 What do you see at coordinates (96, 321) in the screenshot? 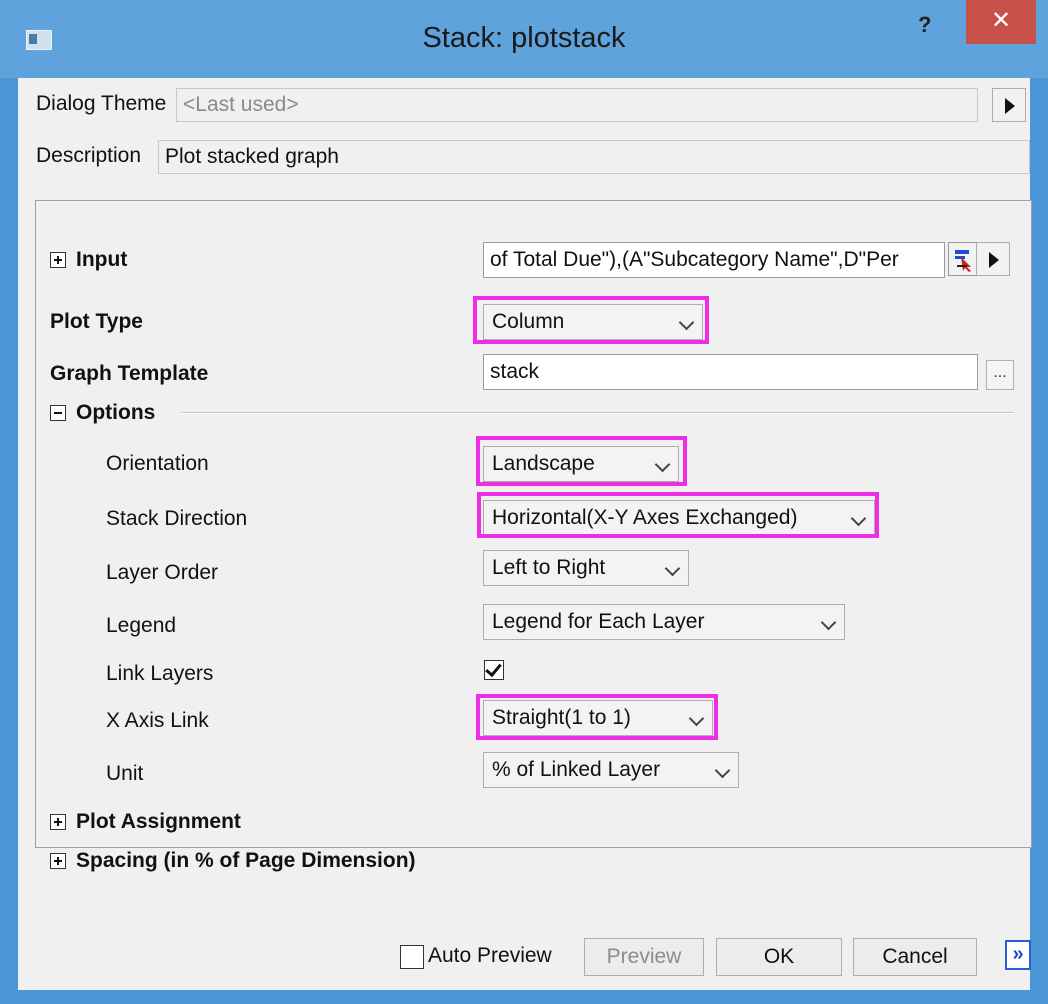
I see `plot-type-label: Plot Type` at bounding box center [96, 321].